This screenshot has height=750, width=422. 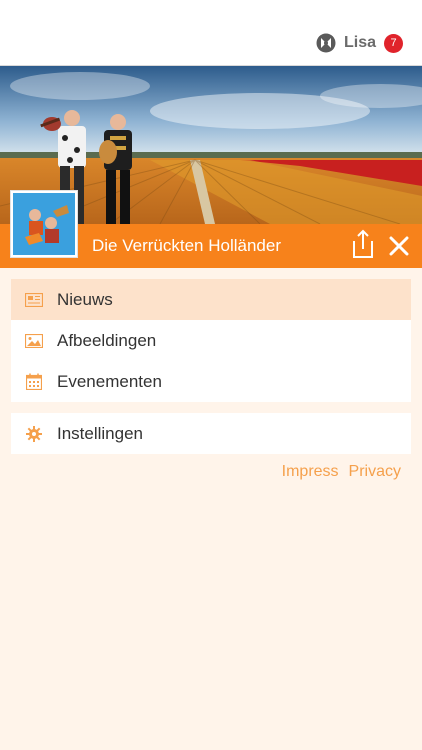 I want to click on top-bar: Lisa 7, so click(x=211, y=33).